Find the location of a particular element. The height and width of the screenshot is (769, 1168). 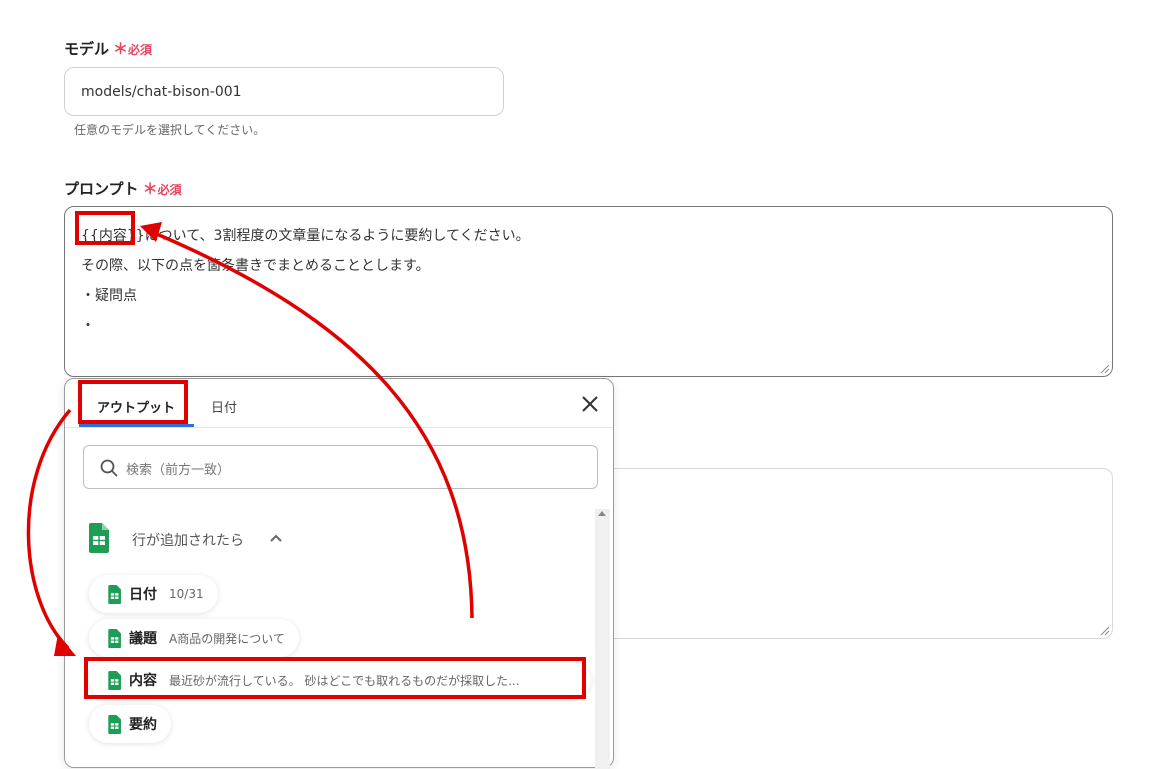

arrow-item-to-variable is located at coordinates (312, 424).